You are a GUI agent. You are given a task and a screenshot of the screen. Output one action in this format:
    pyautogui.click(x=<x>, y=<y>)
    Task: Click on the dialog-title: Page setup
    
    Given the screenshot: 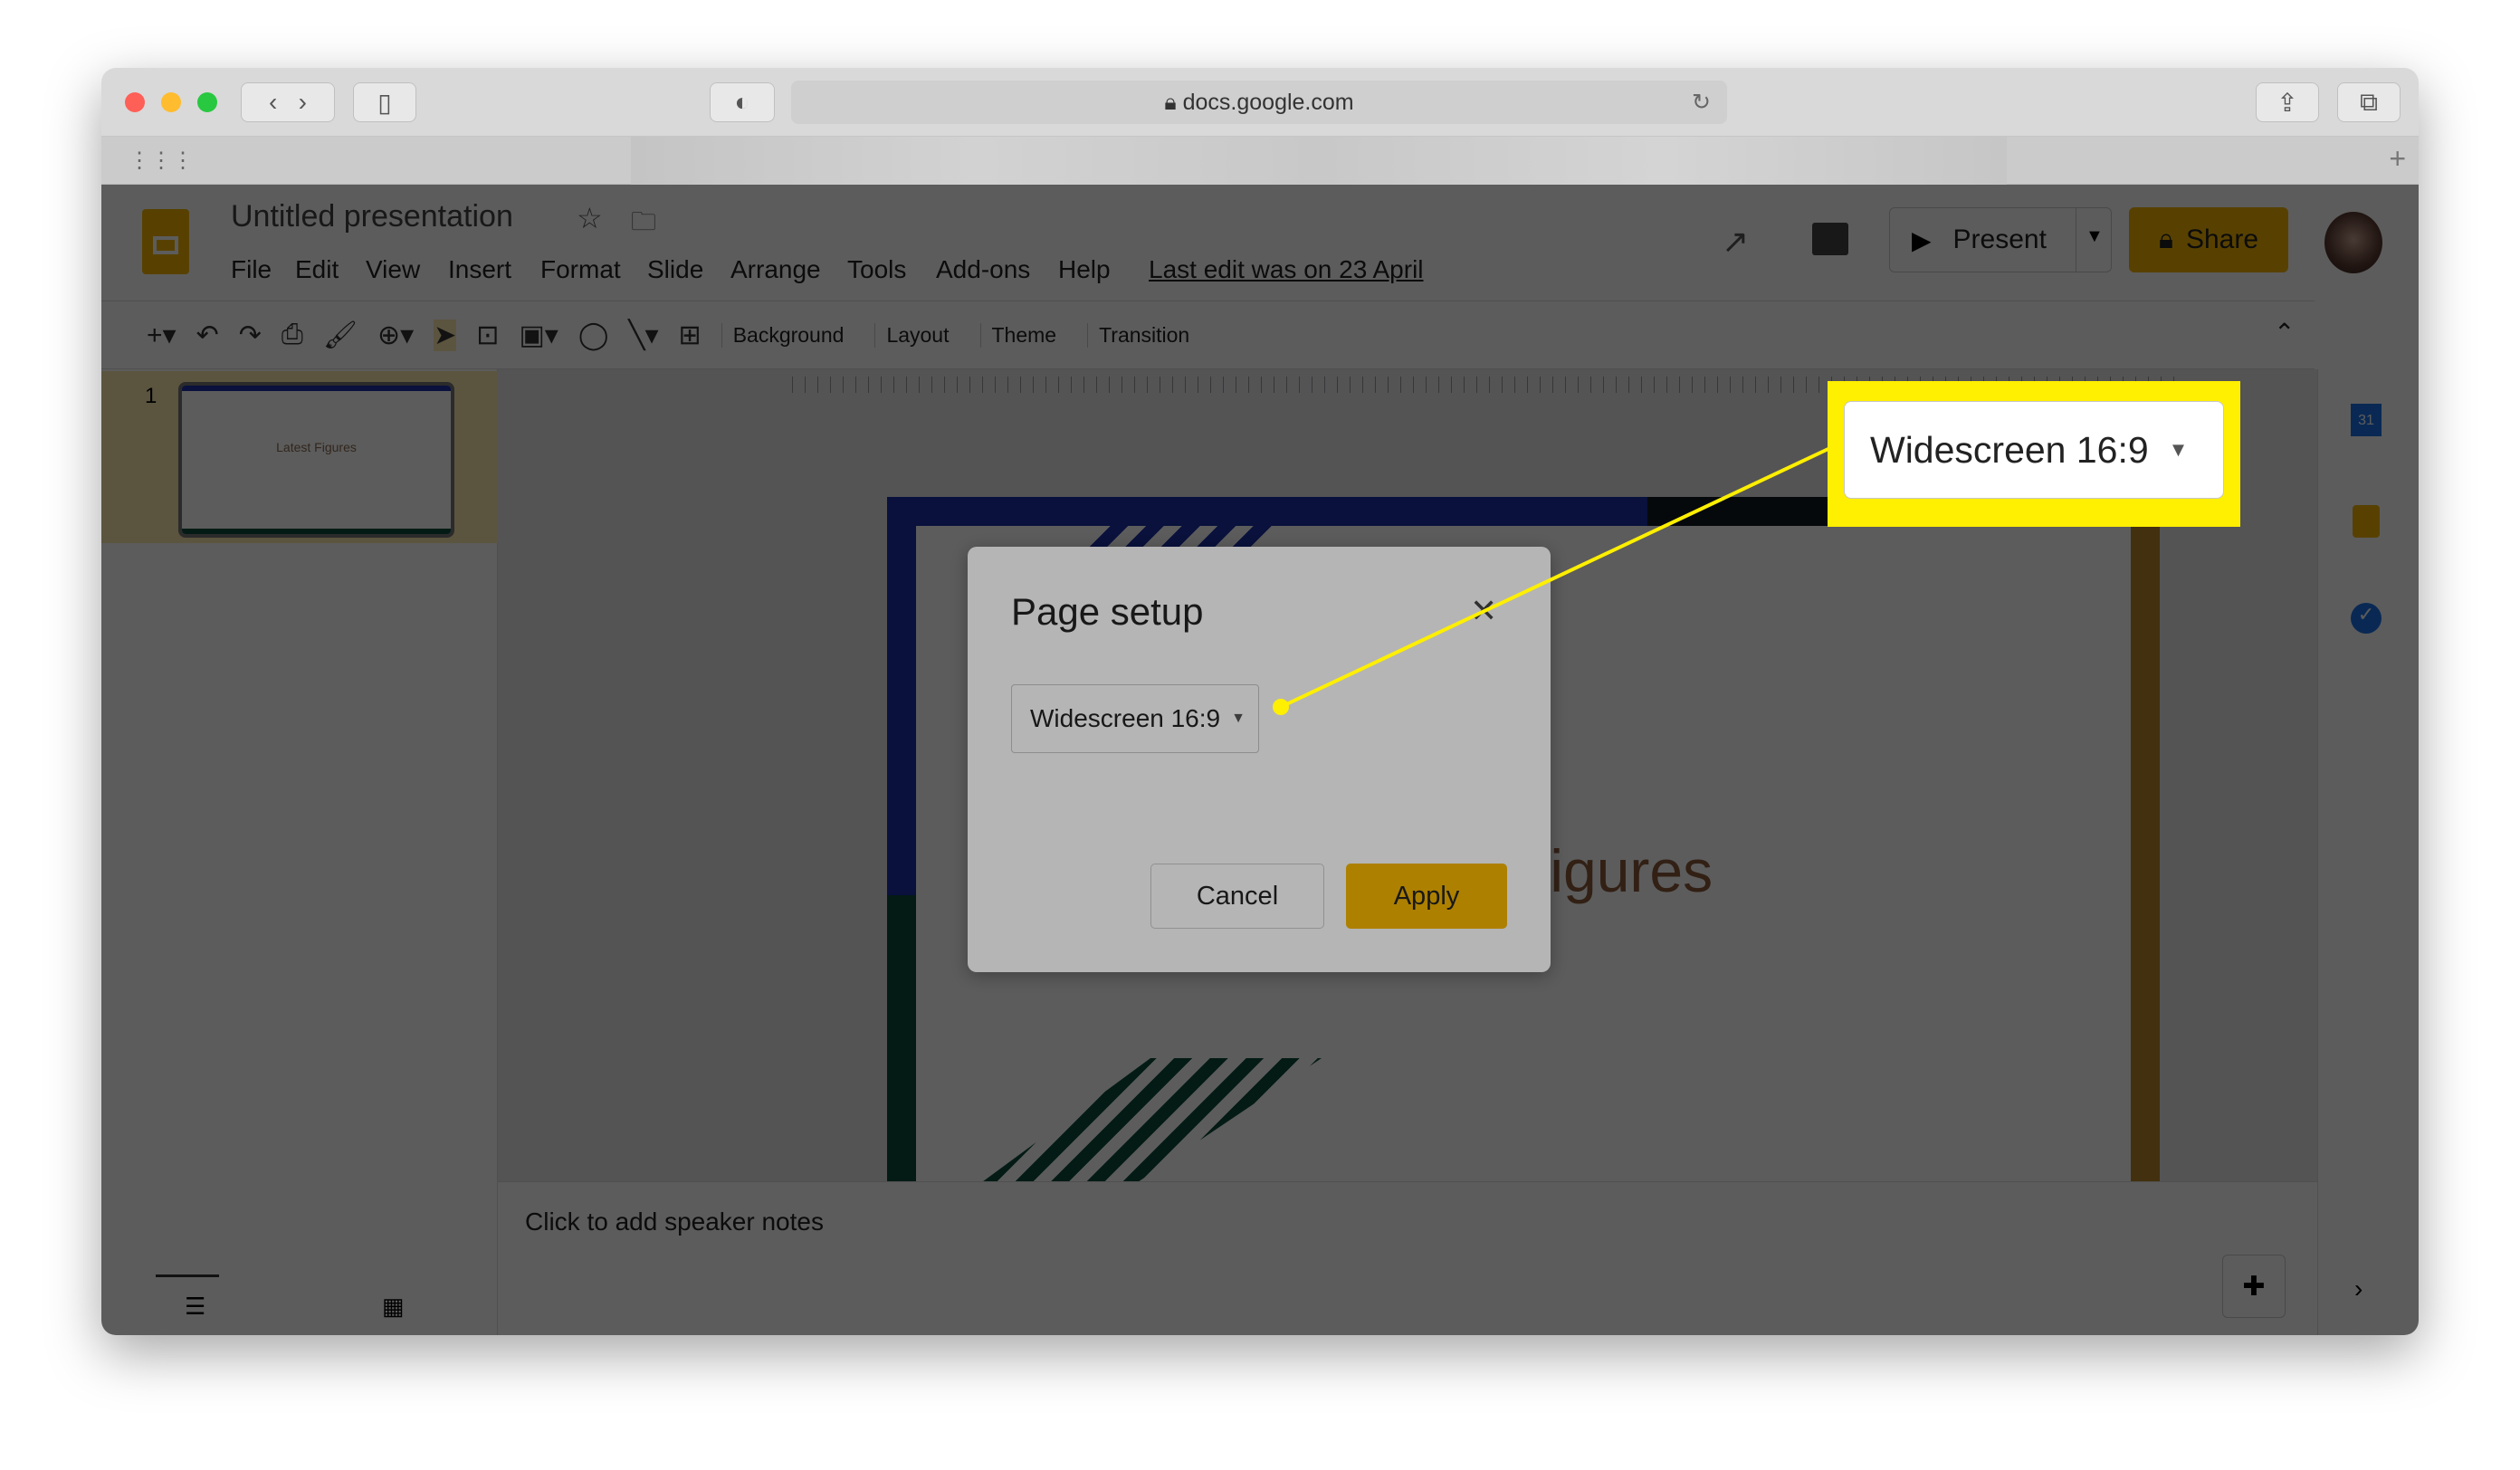 What is the action you would take?
    pyautogui.click(x=1107, y=611)
    